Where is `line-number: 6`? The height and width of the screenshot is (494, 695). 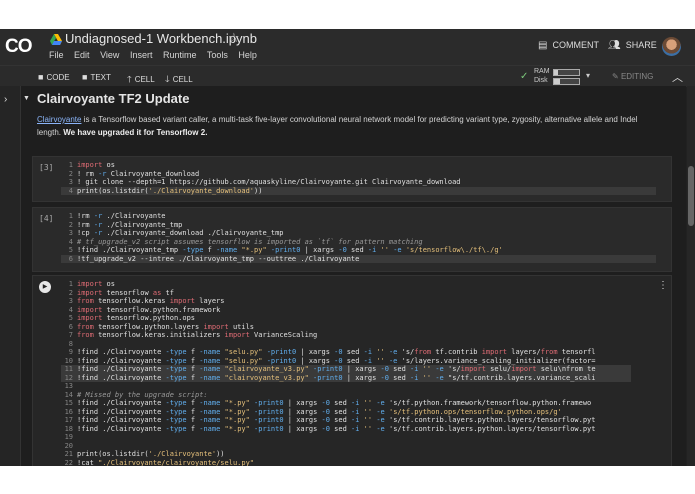
line-number: 6 is located at coordinates (70, 258).